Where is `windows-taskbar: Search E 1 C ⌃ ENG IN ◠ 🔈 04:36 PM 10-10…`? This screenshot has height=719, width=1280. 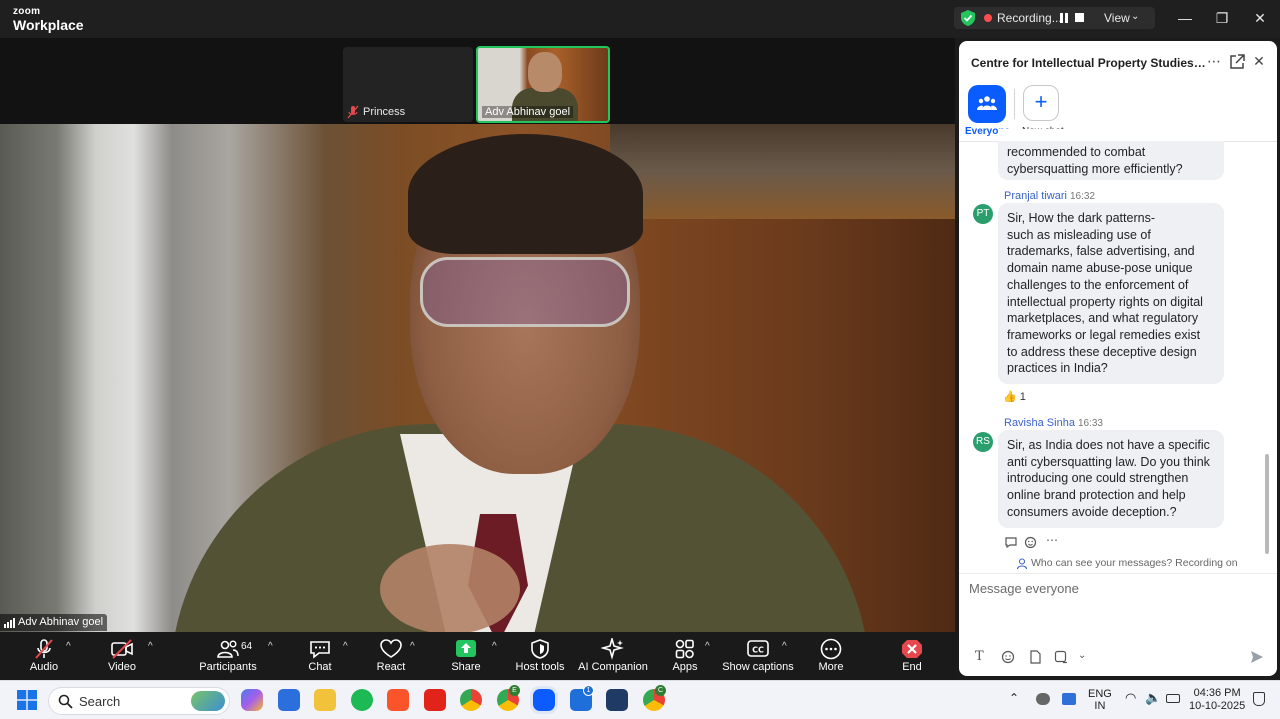
windows-taskbar: Search E 1 C ⌃ ENG IN ◠ 🔈 04:36 PM 10-10… is located at coordinates (640, 699).